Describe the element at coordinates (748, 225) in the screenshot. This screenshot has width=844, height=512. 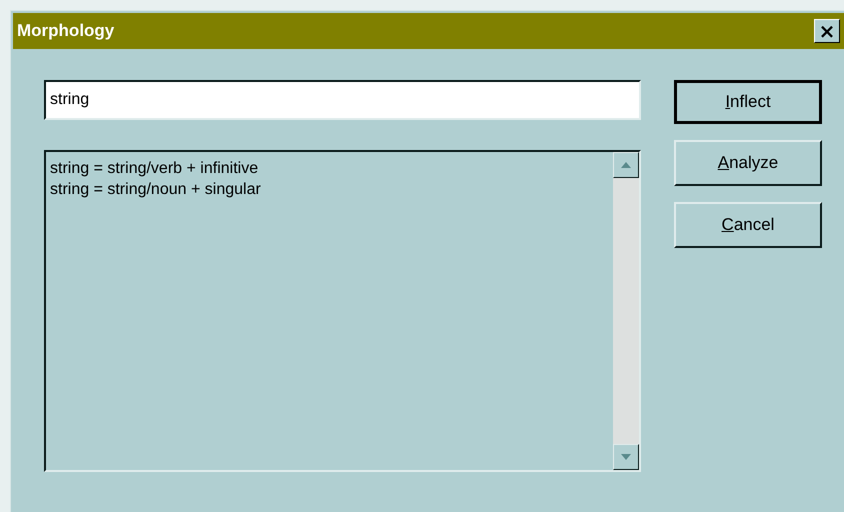
I see `dialog-button: Cancel` at that location.